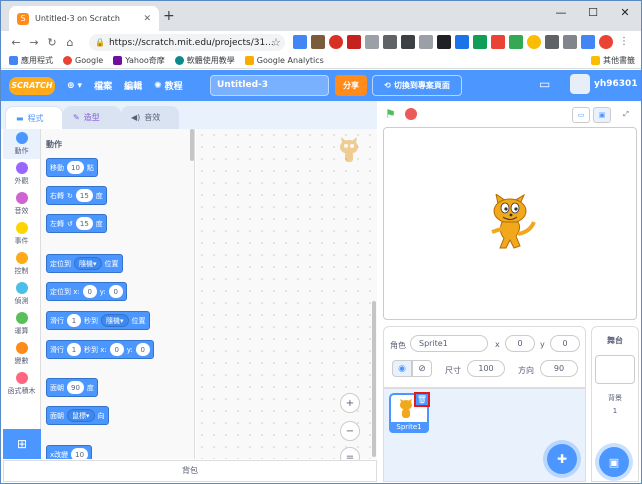  What do you see at coordinates (544, 84) in the screenshot?
I see `my-stuff-folder-icon: ▭` at bounding box center [544, 84].